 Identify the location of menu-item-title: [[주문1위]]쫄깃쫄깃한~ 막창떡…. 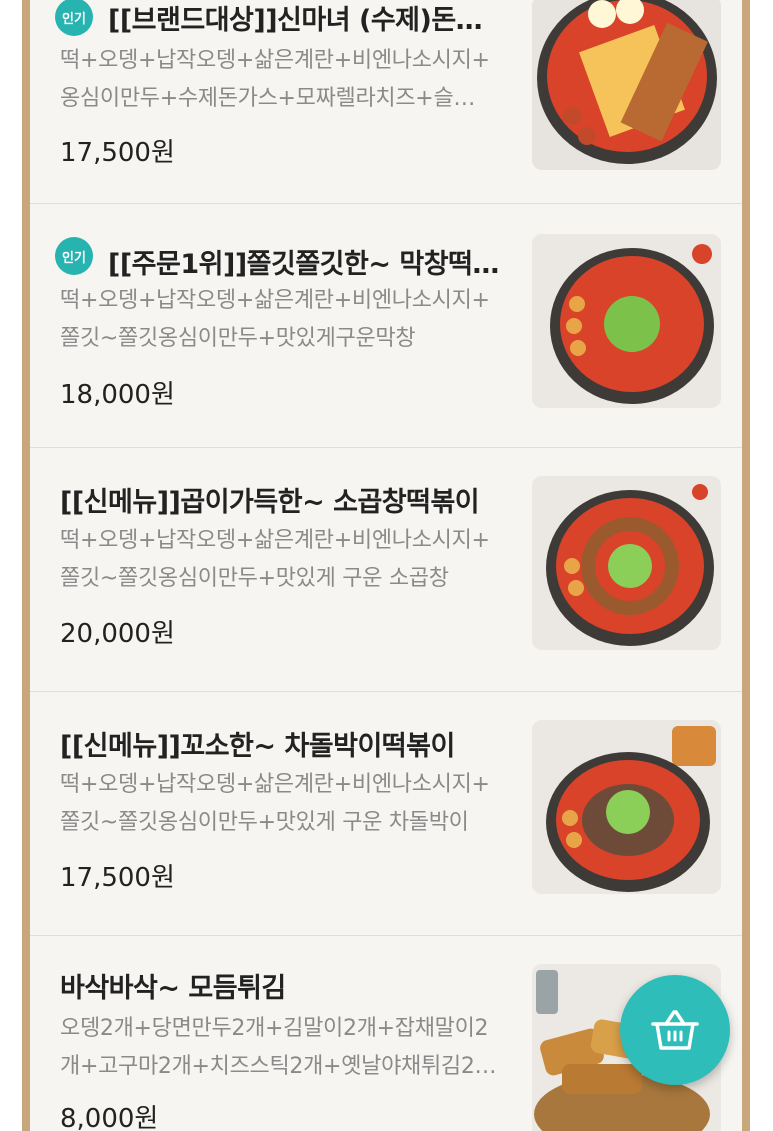
(303, 264).